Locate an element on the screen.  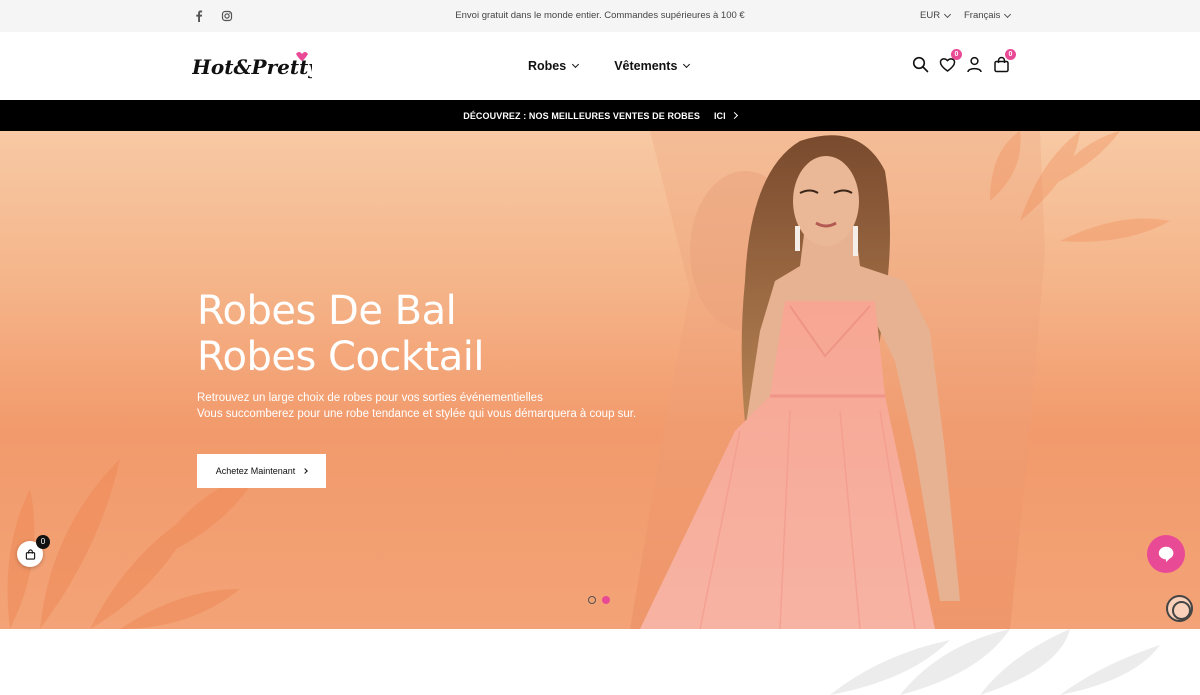
svg-text: Hot&Pretty is located at coordinates (252, 67).